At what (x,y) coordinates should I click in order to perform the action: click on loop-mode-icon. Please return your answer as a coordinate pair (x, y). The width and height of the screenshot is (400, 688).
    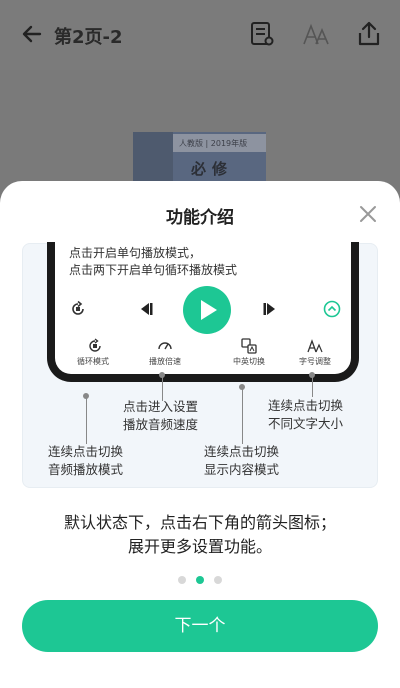
    Looking at the image, I should click on (95, 345).